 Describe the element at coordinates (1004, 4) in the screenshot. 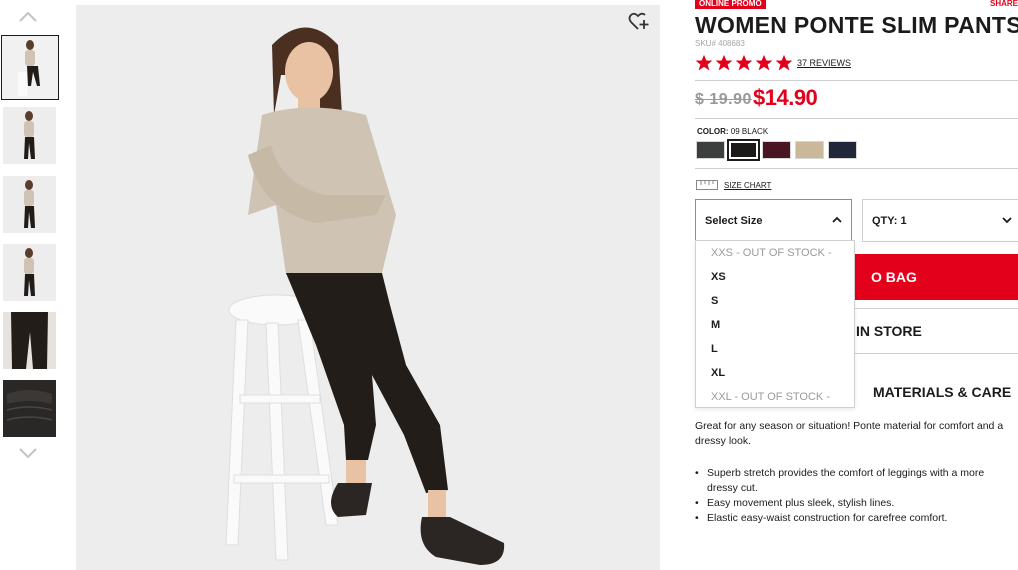

I see `share-link: SHARE` at that location.